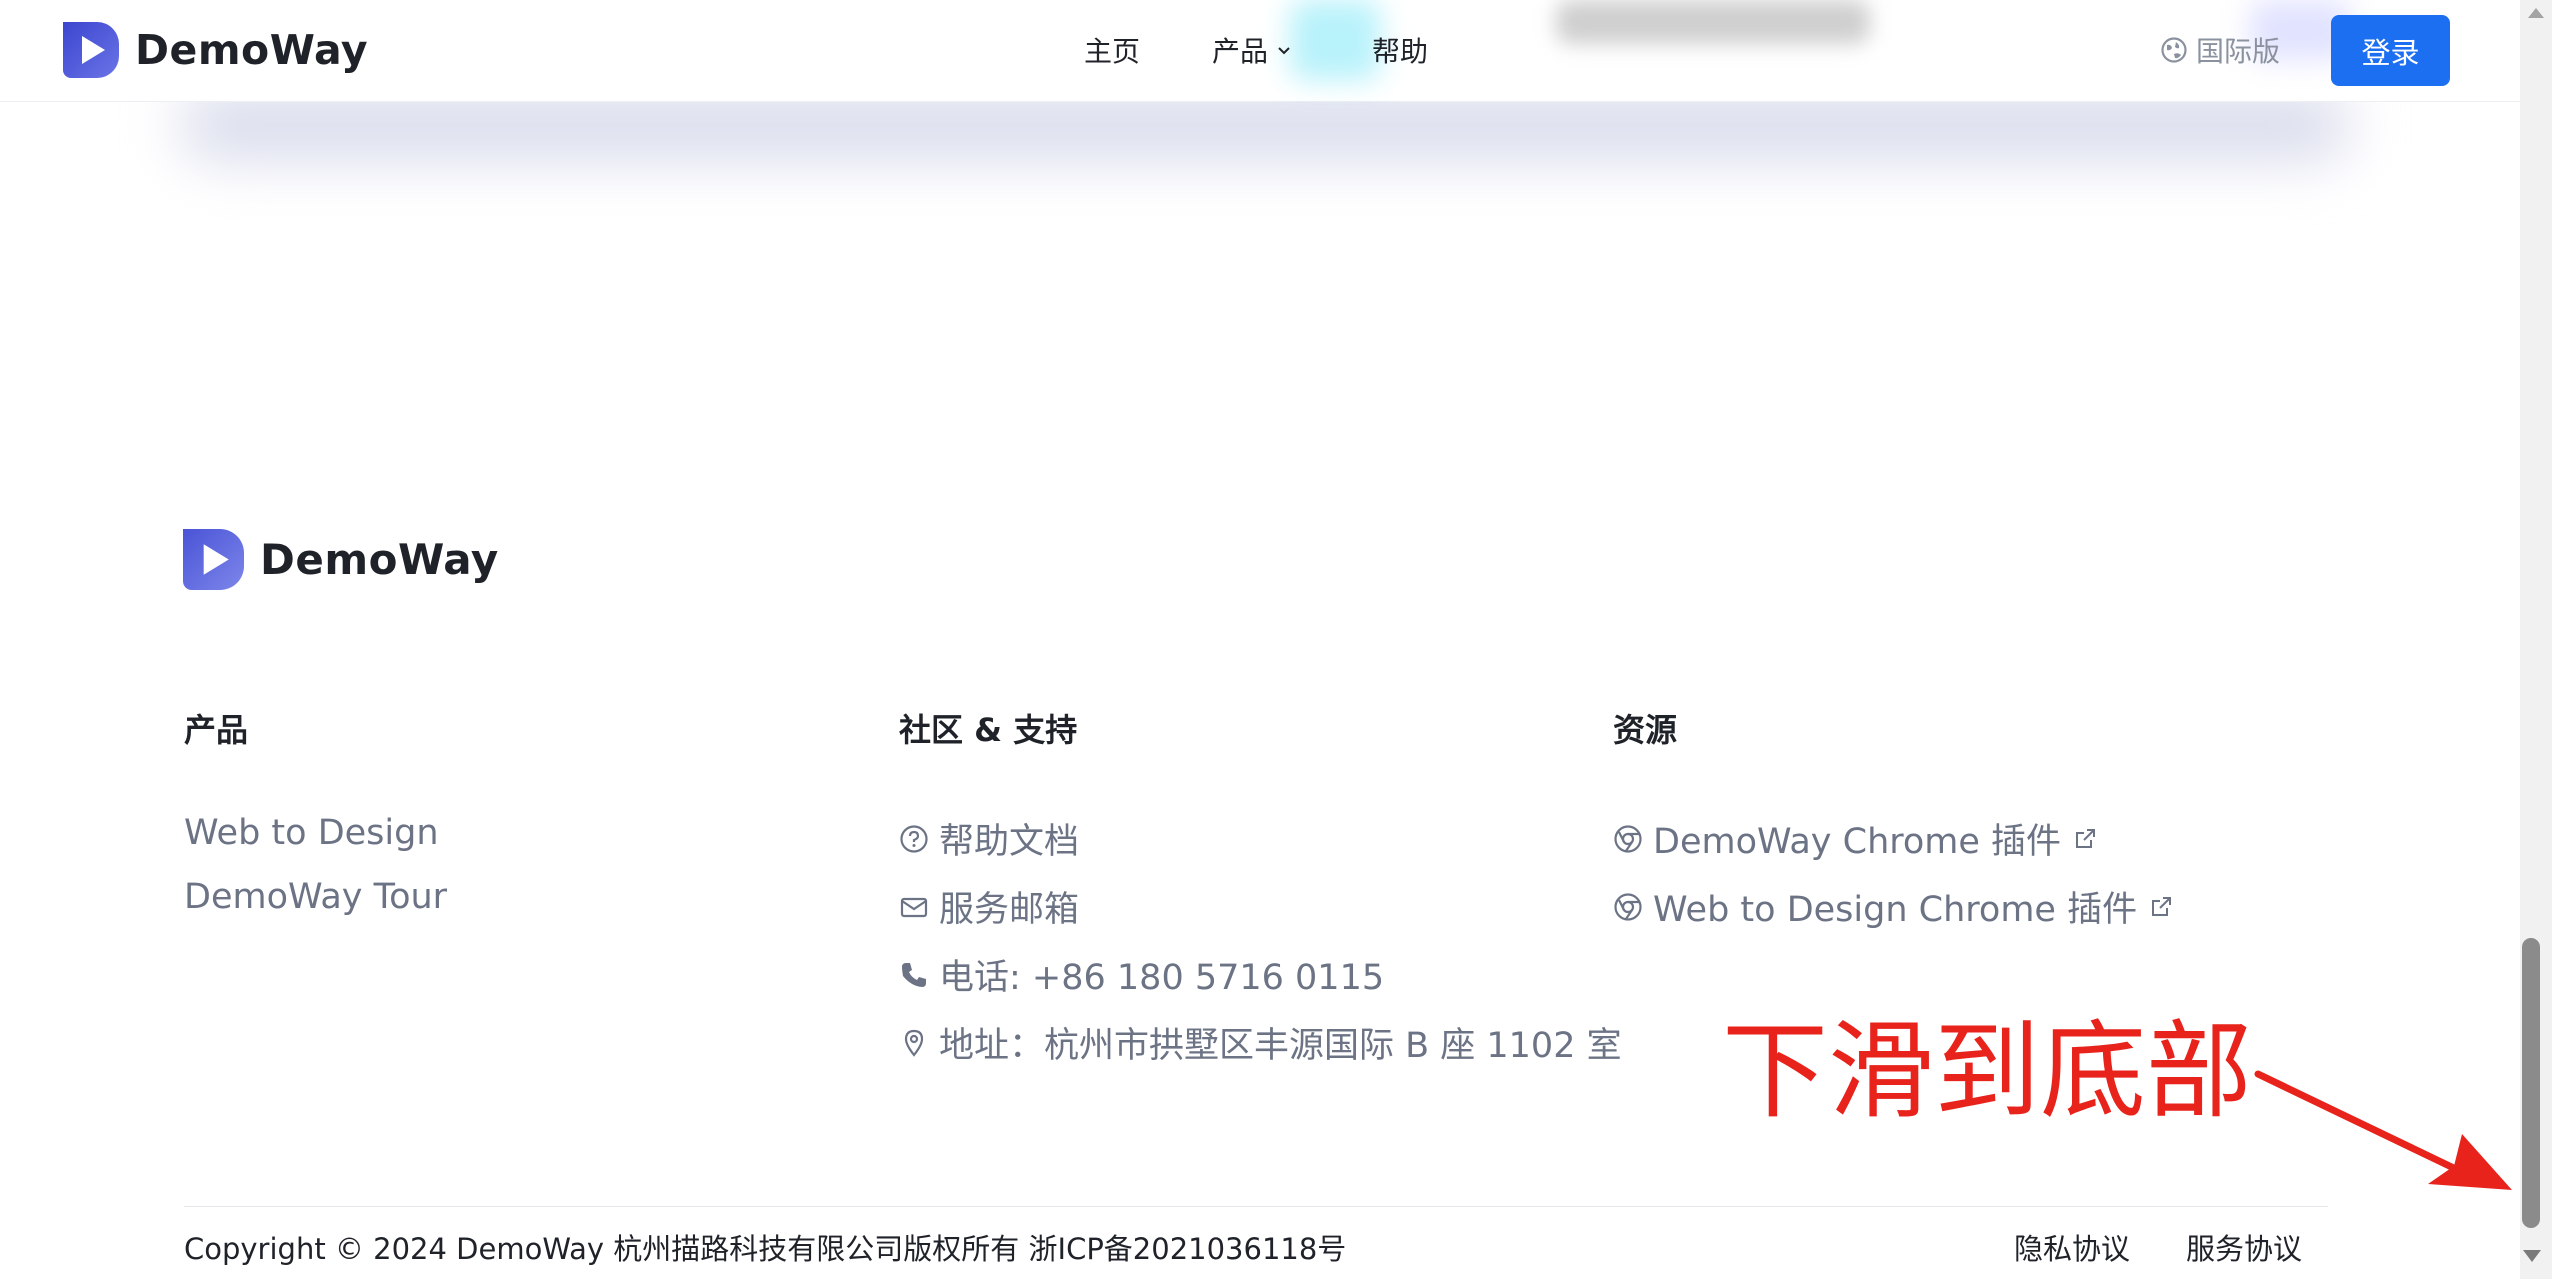 The height and width of the screenshot is (1279, 2552). Describe the element at coordinates (2244, 1247) in the screenshot. I see `terms-of-service-link: 服务协议` at that location.